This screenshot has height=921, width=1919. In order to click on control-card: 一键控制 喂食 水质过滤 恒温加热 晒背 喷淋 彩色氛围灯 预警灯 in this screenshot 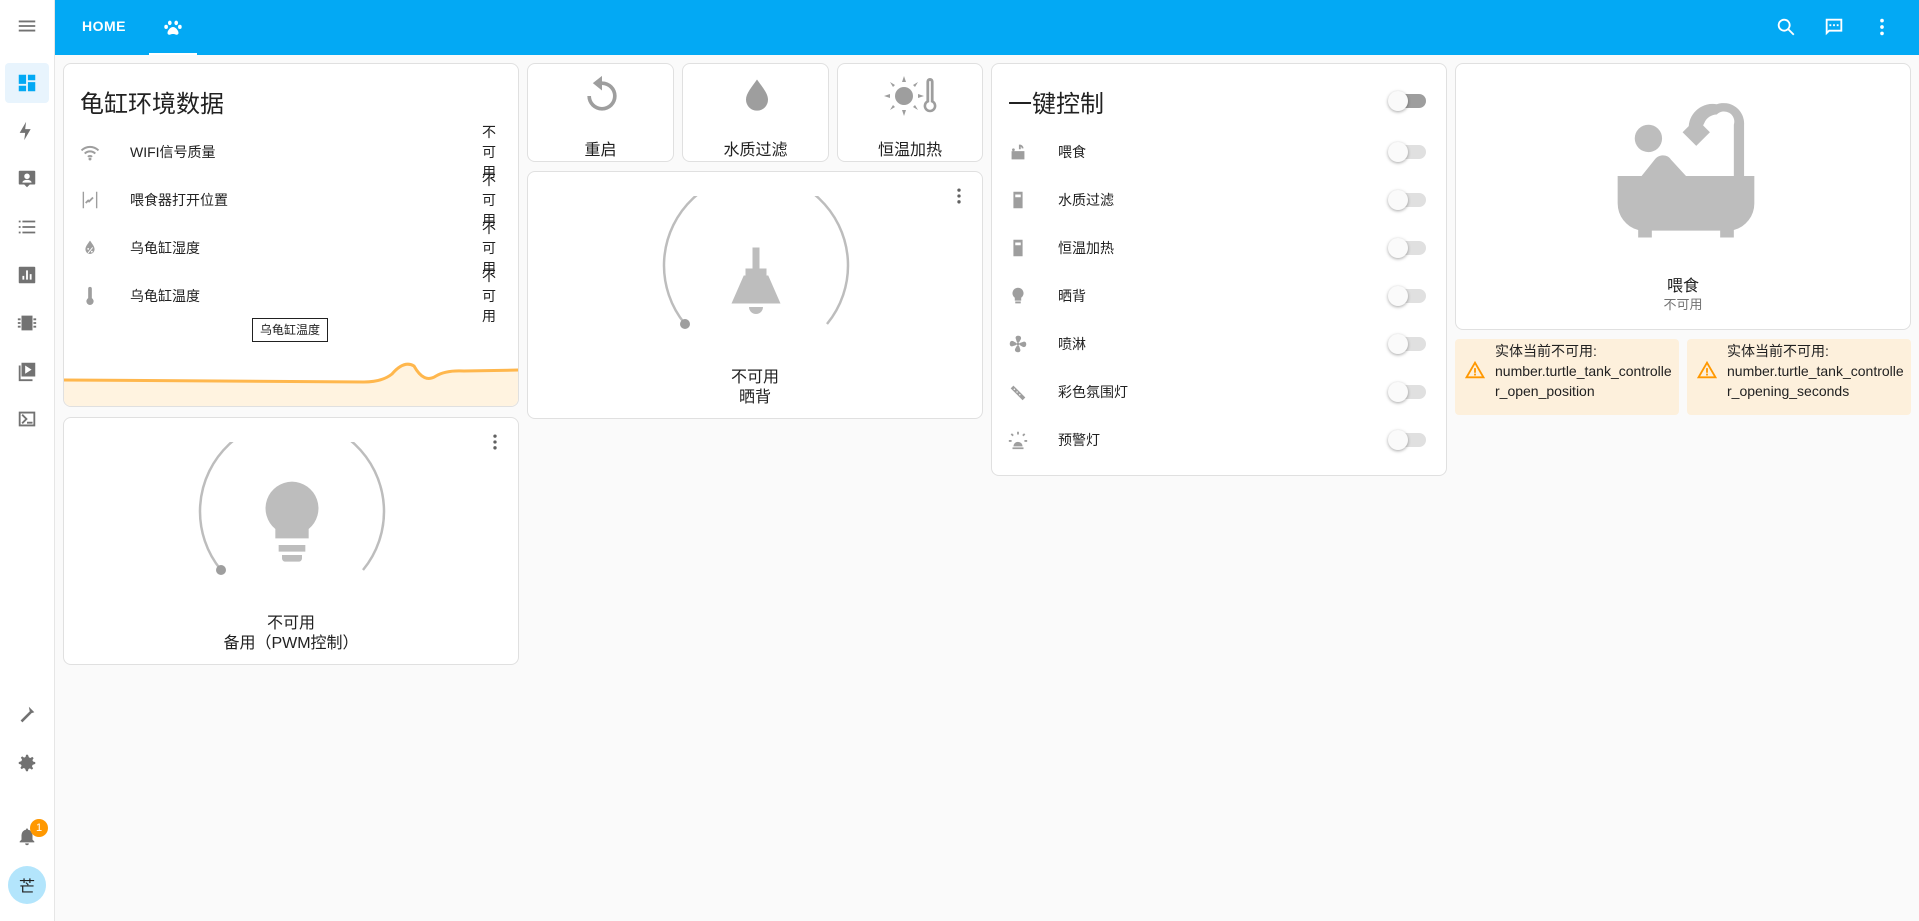, I will do `click(1219, 269)`.